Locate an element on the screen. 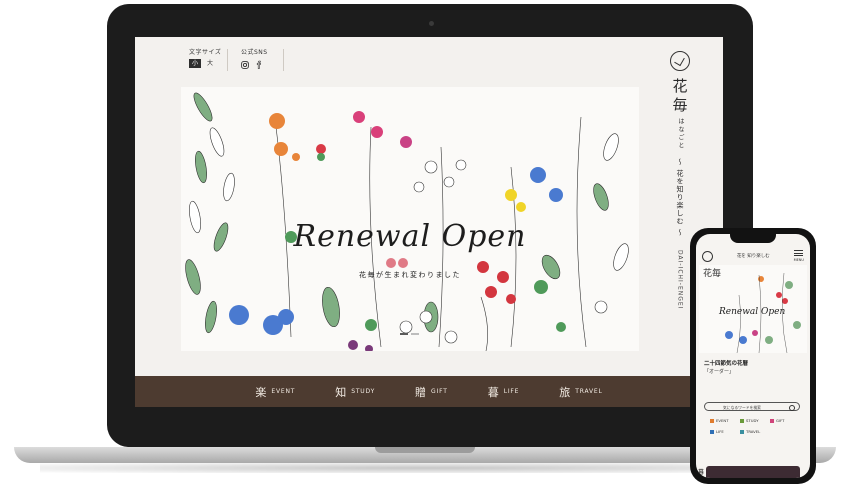  phone-category-grid: EVENT STUDY GIFT LIFE TRAVEL is located at coordinates (755, 426).